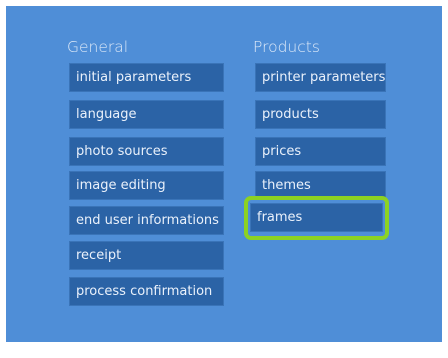 The width and height of the screenshot is (448, 358). I want to click on products-item-printer-parameters: printer parameters, so click(320, 77).